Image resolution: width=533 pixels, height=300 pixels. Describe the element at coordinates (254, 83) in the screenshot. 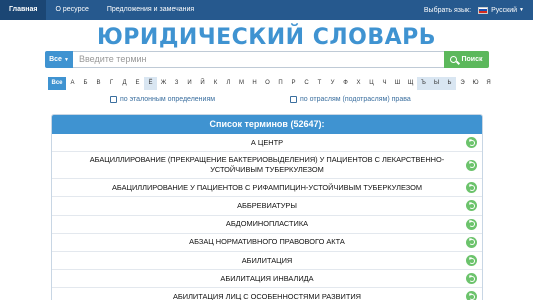

I see `letter-link: Н` at that location.